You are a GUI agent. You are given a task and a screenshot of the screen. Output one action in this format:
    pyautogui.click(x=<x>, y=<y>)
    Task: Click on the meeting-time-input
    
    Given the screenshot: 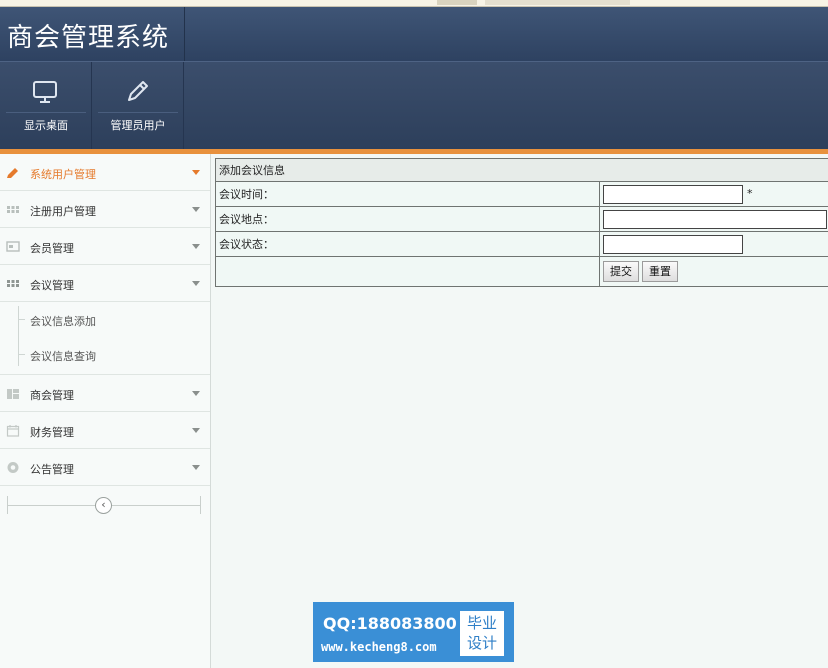 What is the action you would take?
    pyautogui.click(x=673, y=194)
    